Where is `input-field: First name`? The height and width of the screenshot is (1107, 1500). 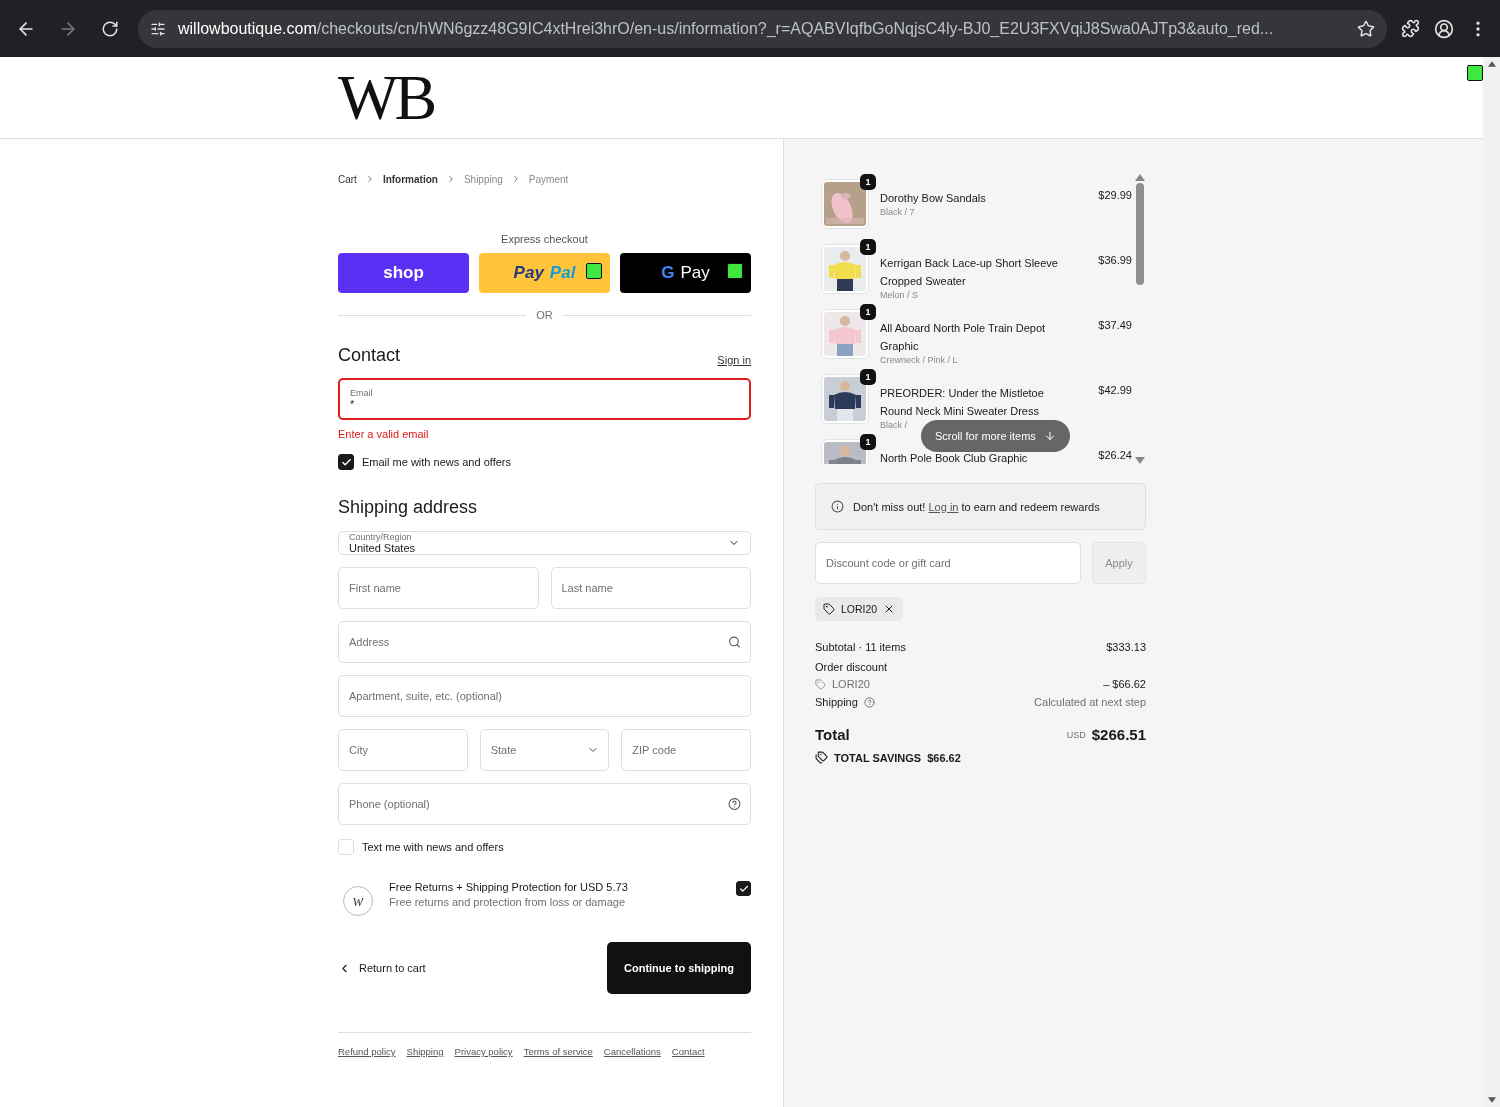
input-field: First name is located at coordinates (438, 588).